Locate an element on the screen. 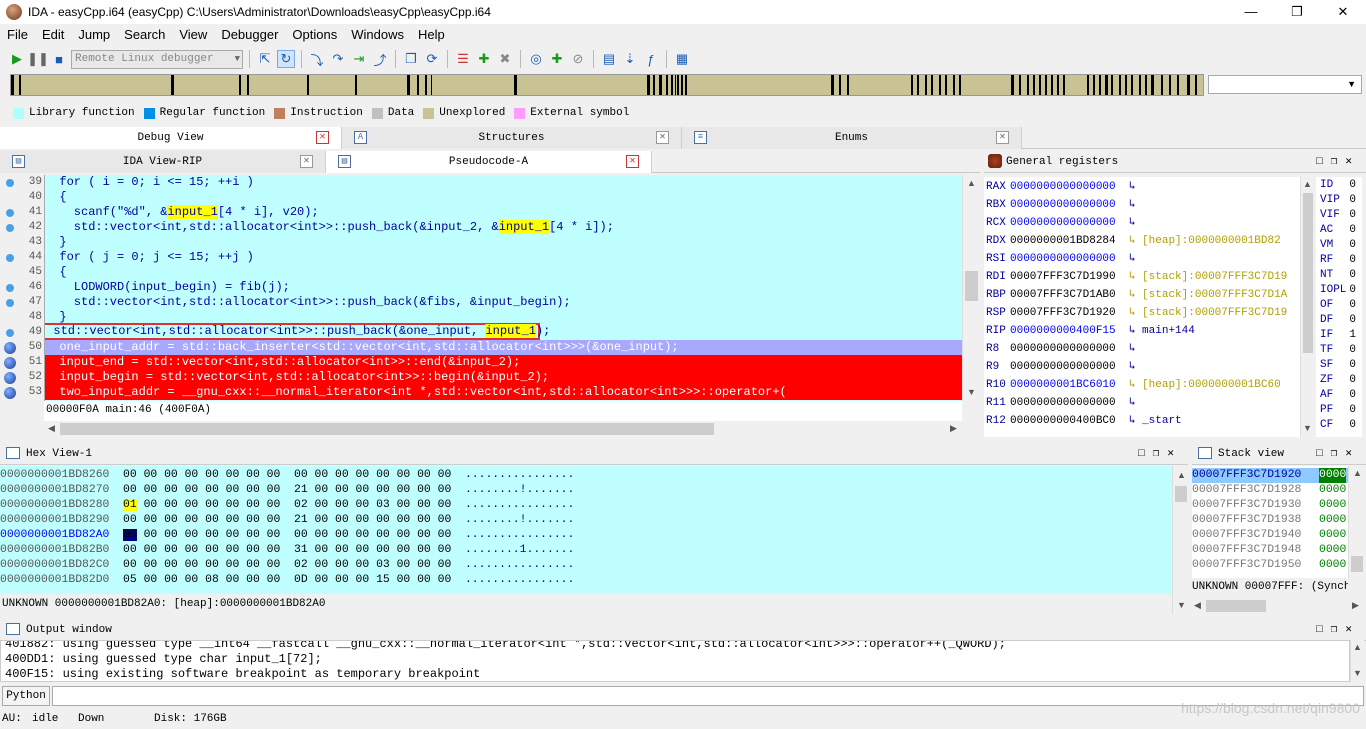 The width and height of the screenshot is (1366, 729). flag-iopl: IOPL 0 is located at coordinates (1340, 290).